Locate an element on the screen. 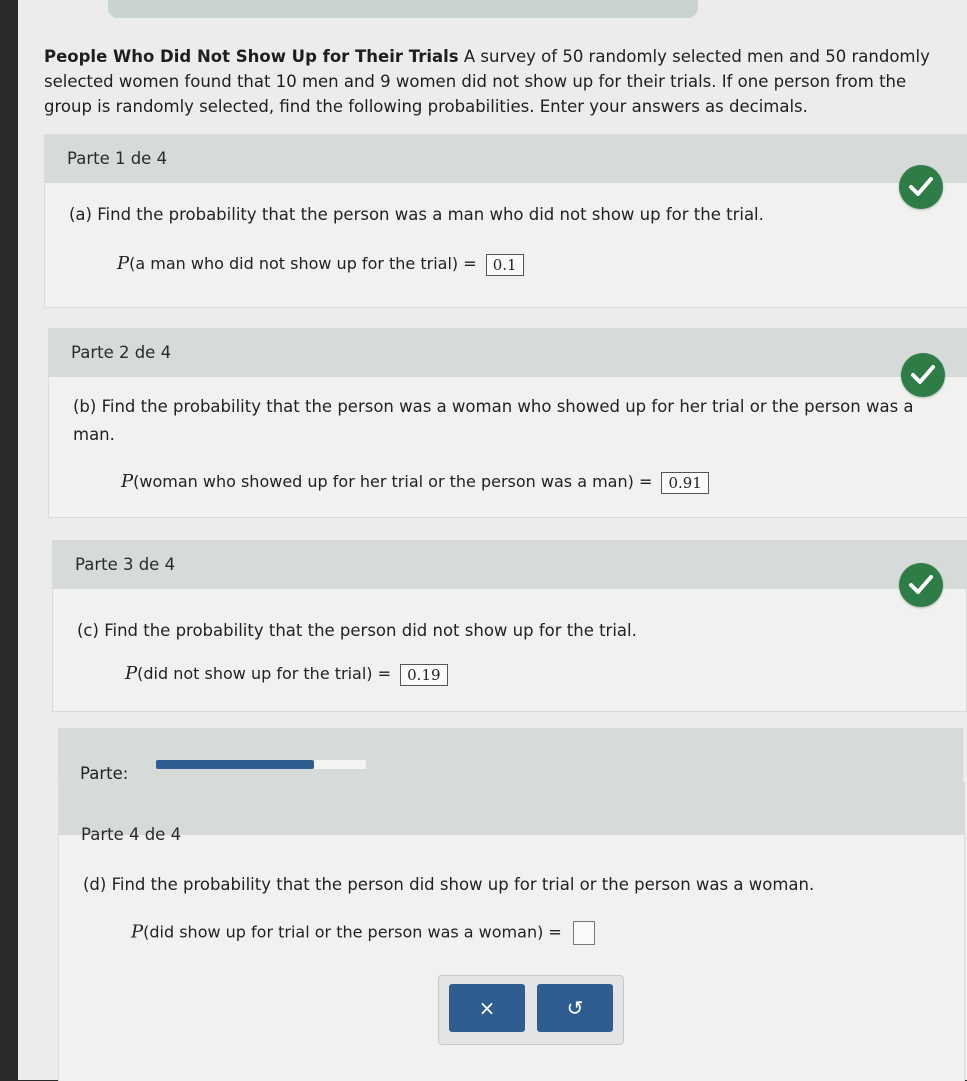 The image size is (967, 1081). clear-button: × is located at coordinates (487, 1008).